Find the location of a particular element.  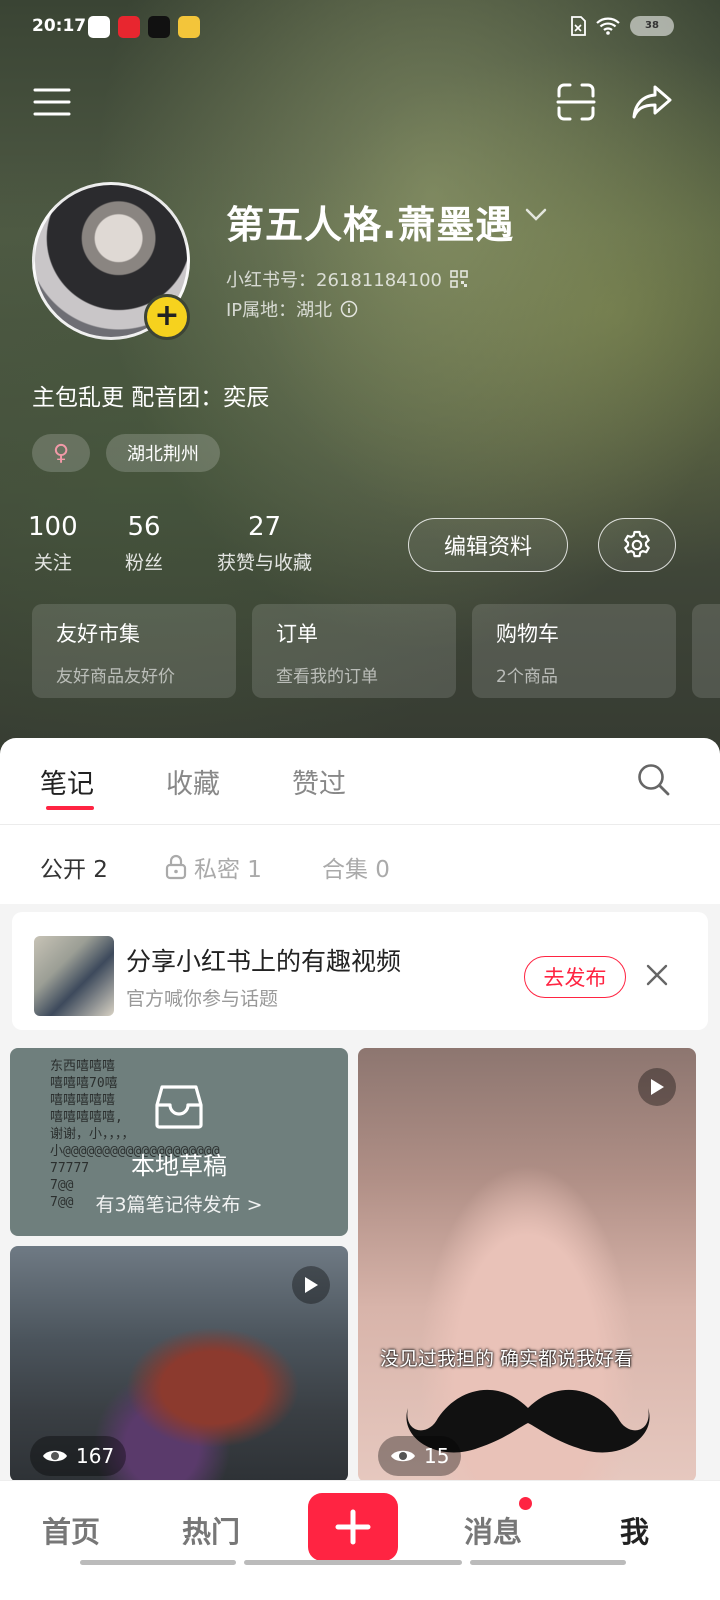

drafts-title: 本地草稿 is located at coordinates (179, 1166).